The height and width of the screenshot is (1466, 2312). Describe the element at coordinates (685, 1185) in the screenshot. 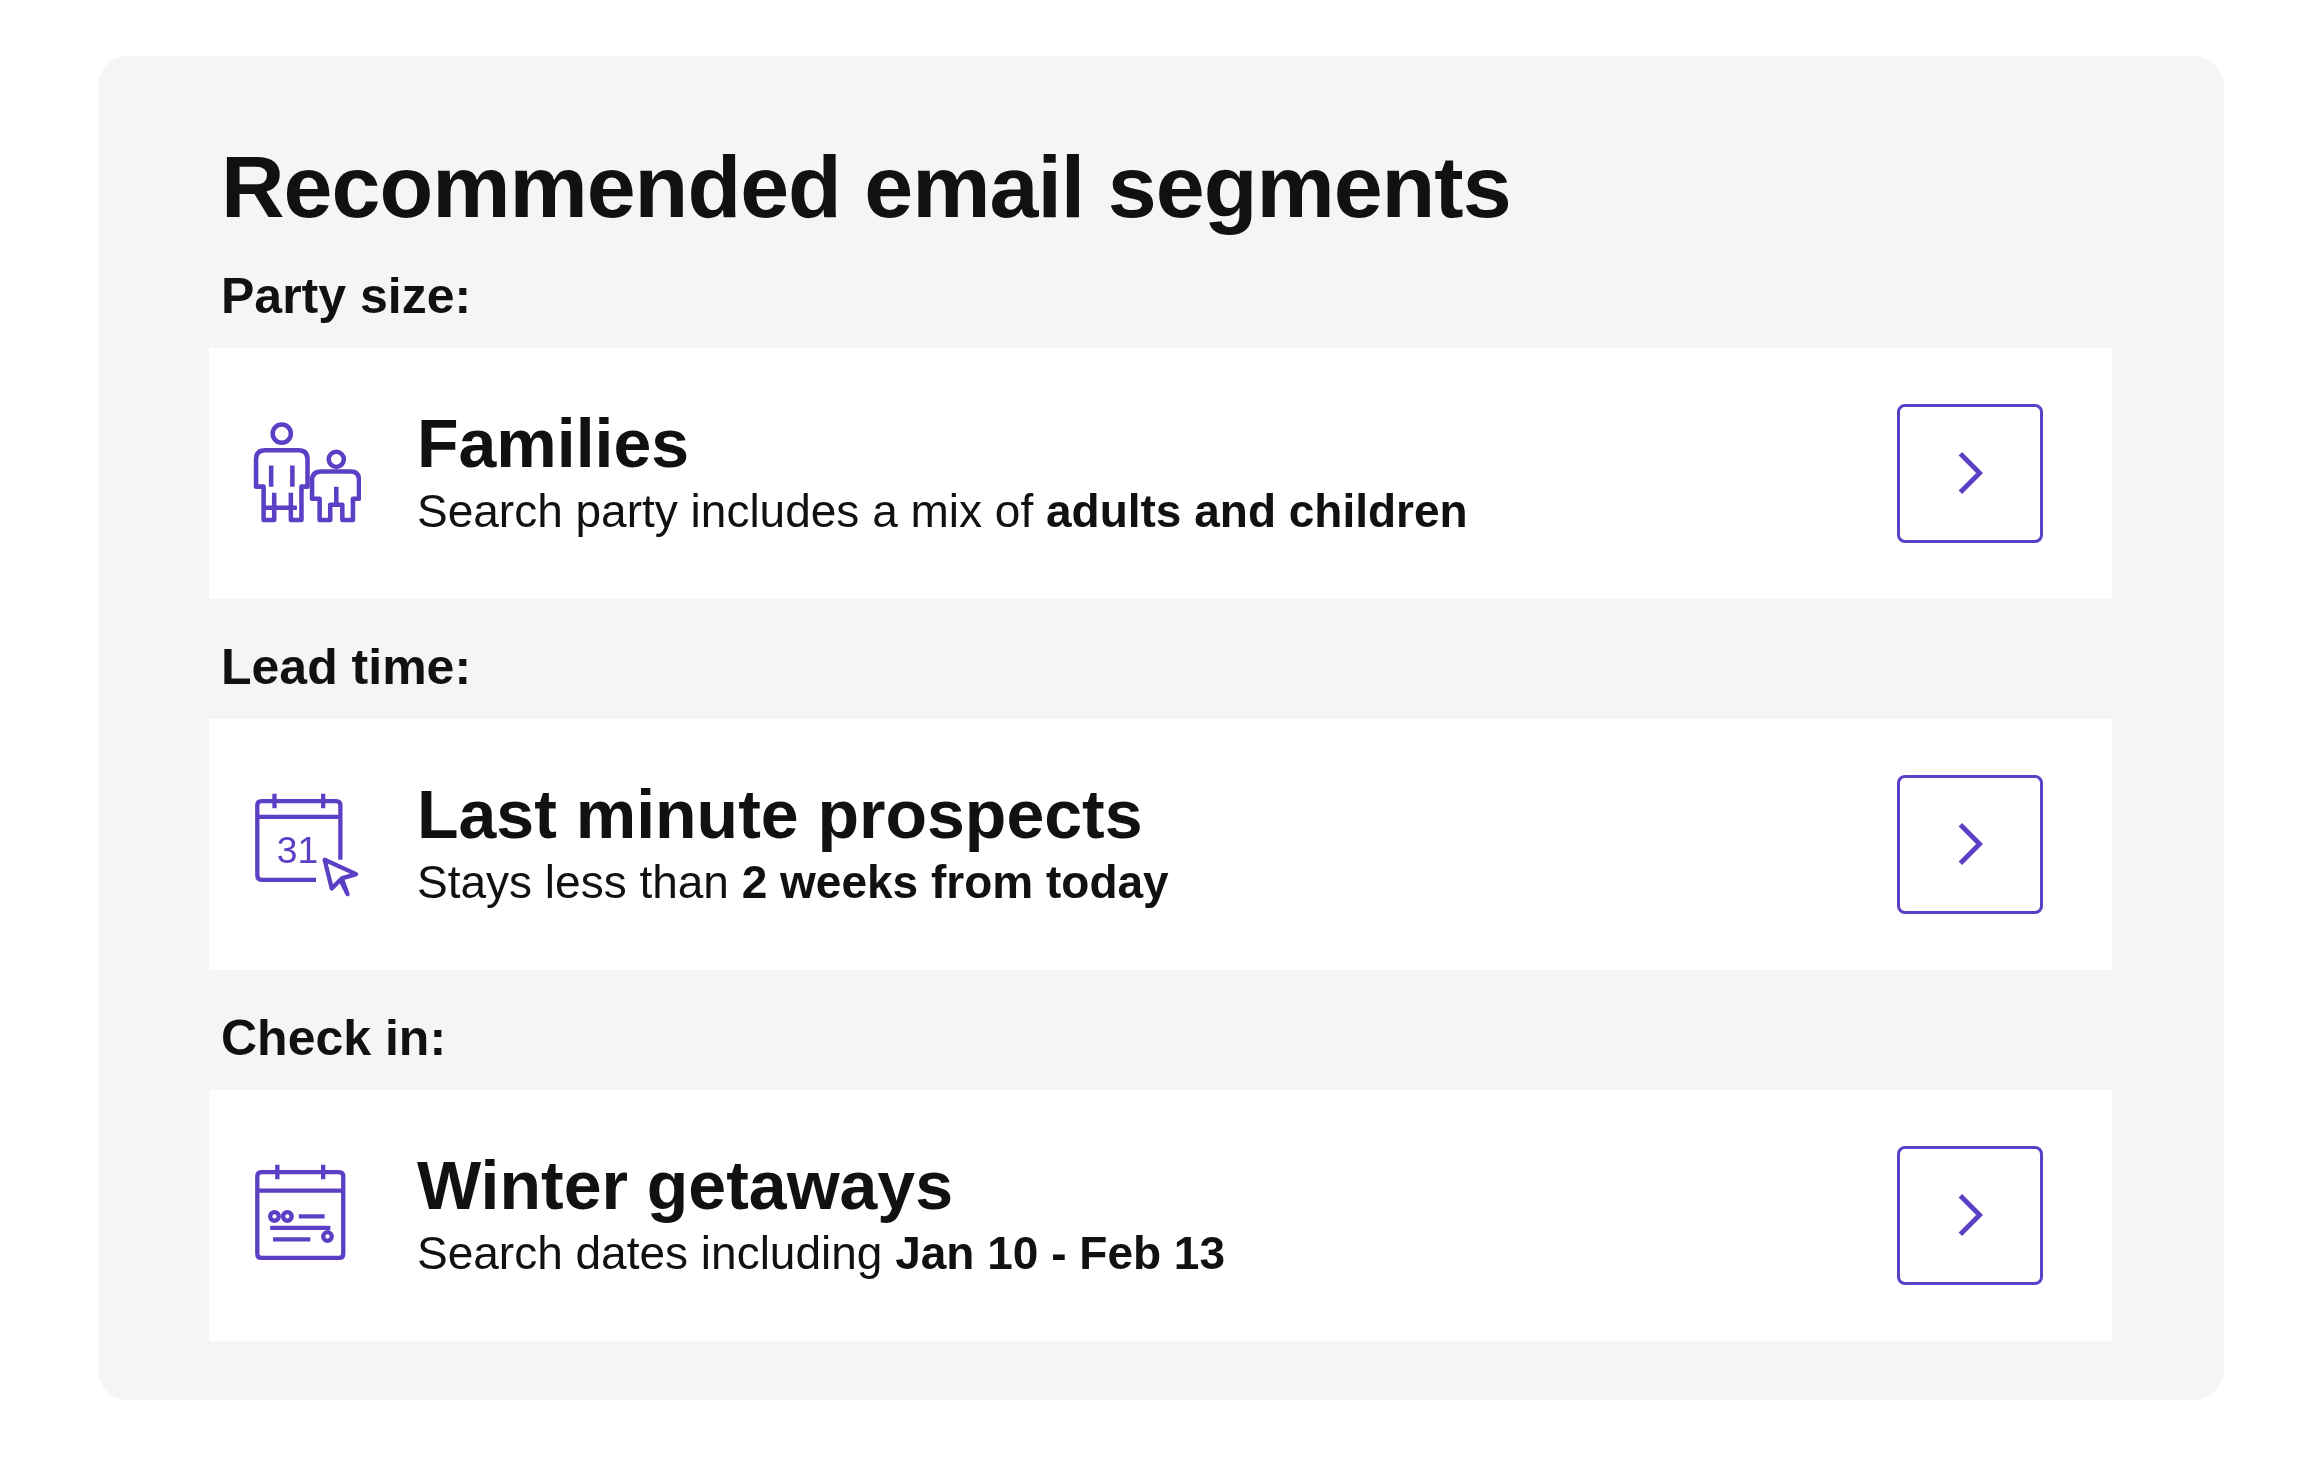

I see `segment-title: Winter getaways` at that location.